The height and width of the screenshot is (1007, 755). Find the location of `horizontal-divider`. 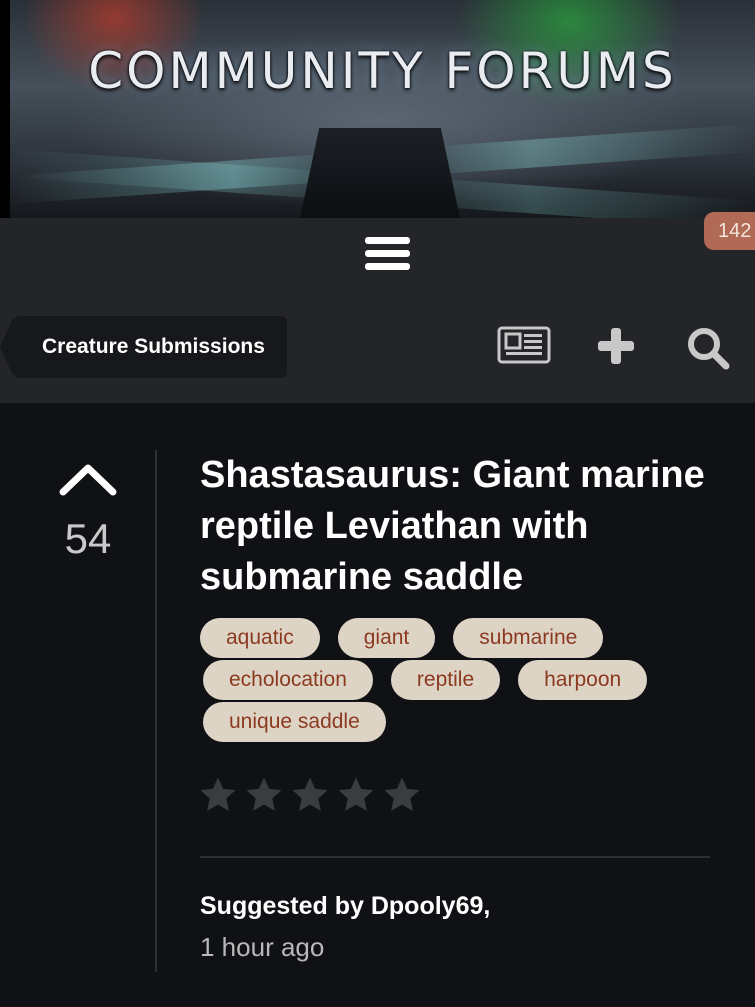

horizontal-divider is located at coordinates (455, 857).